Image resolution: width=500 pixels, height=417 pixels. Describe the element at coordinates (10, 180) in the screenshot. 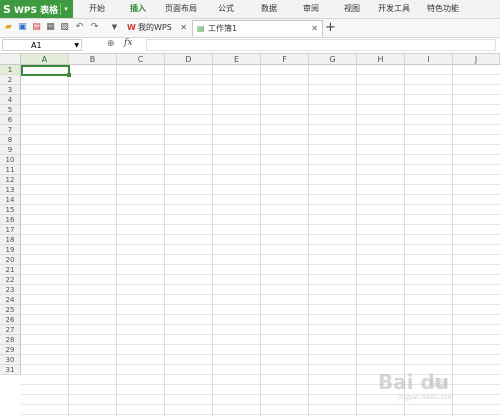

I see `row-header: 12` at that location.